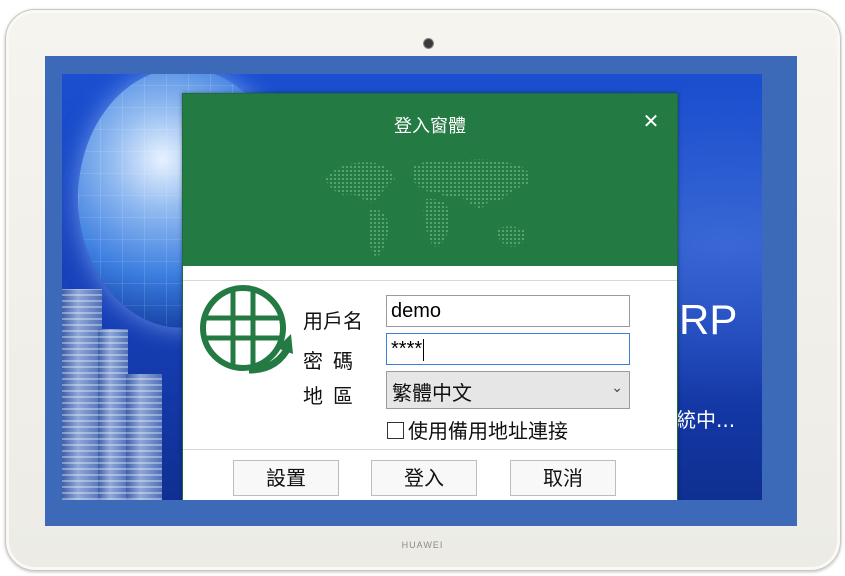 Image resolution: width=845 pixels, height=576 pixels. Describe the element at coordinates (427, 208) in the screenshot. I see `world-map-icon` at that location.